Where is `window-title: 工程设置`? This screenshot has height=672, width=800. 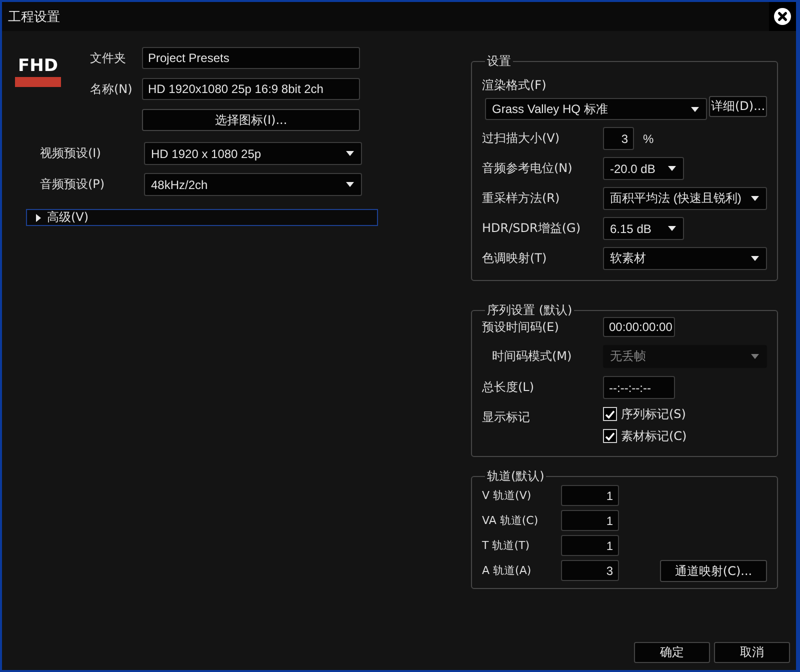 window-title: 工程设置 is located at coordinates (33, 17).